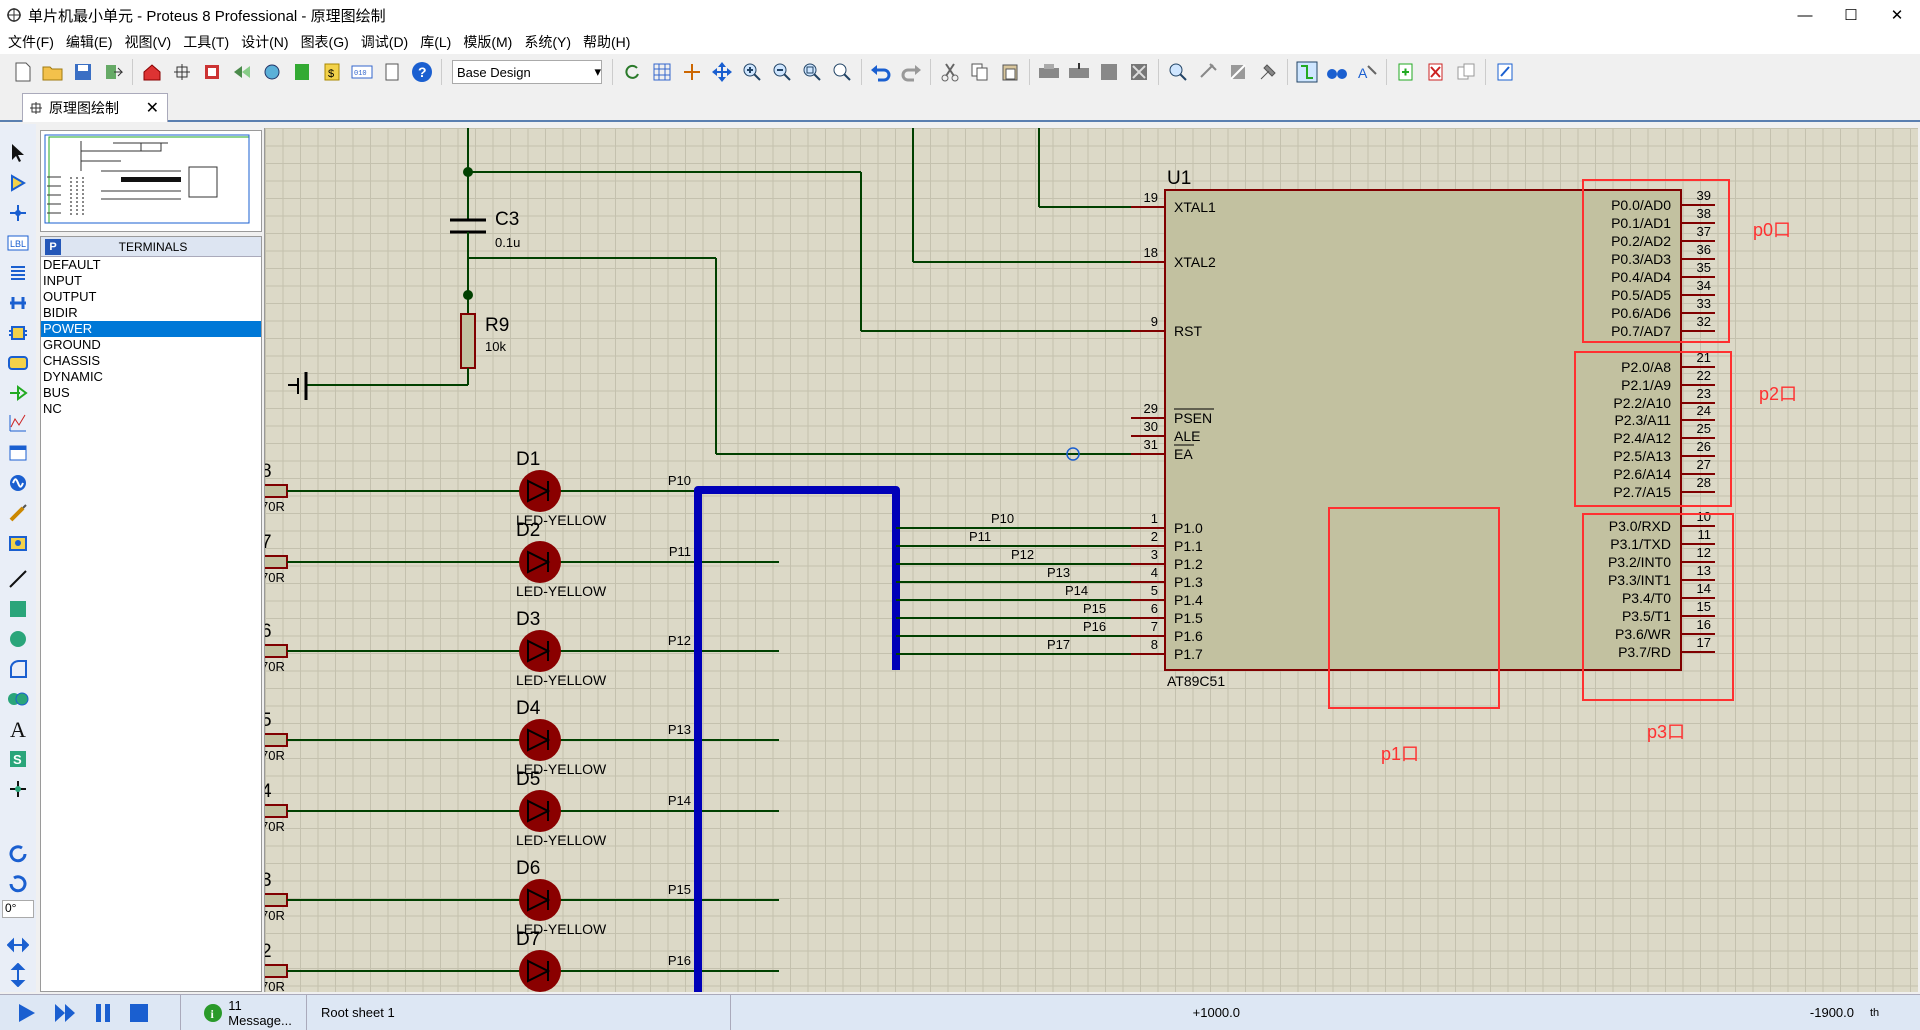 The width and height of the screenshot is (1920, 1030). What do you see at coordinates (18, 853) in the screenshot?
I see `rotate-clockwise-icon` at bounding box center [18, 853].